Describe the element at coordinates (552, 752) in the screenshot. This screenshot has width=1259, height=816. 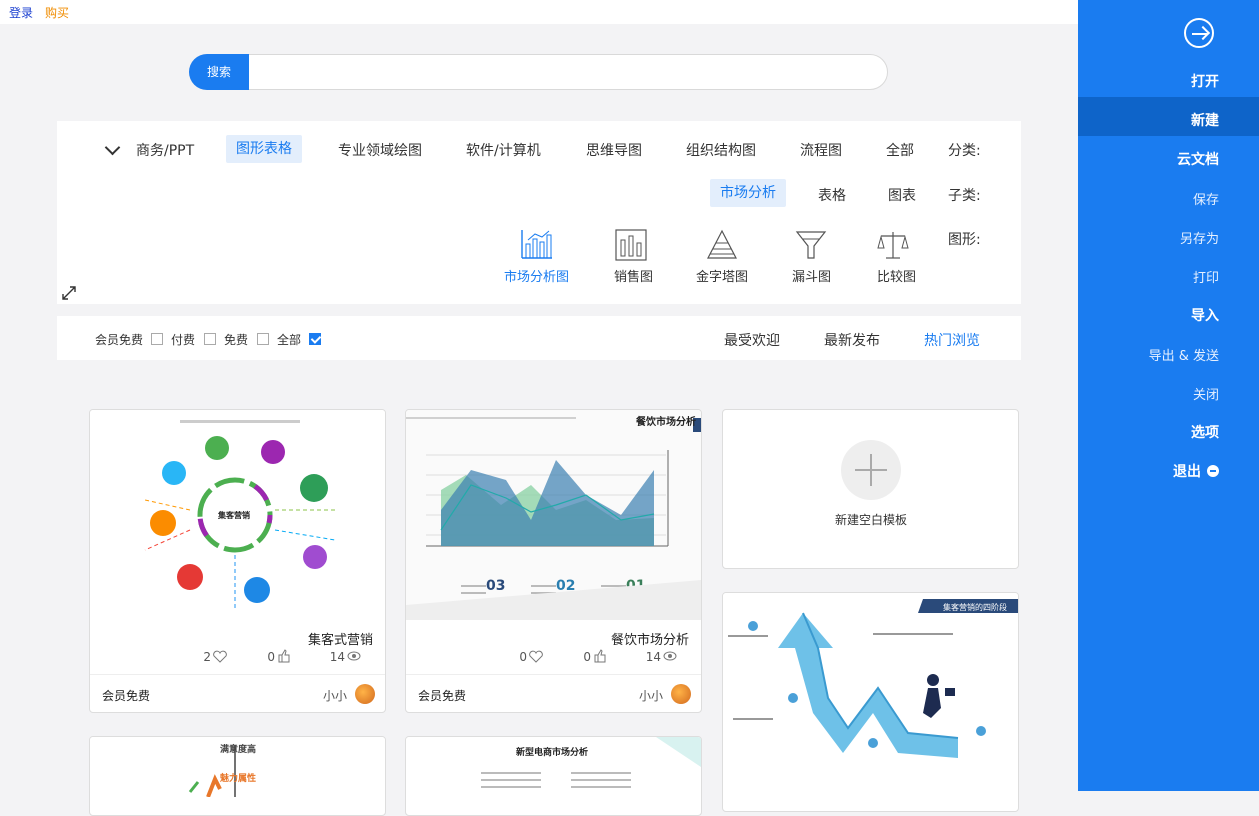
I see `thumb-title: 新型电商市场分析` at that location.